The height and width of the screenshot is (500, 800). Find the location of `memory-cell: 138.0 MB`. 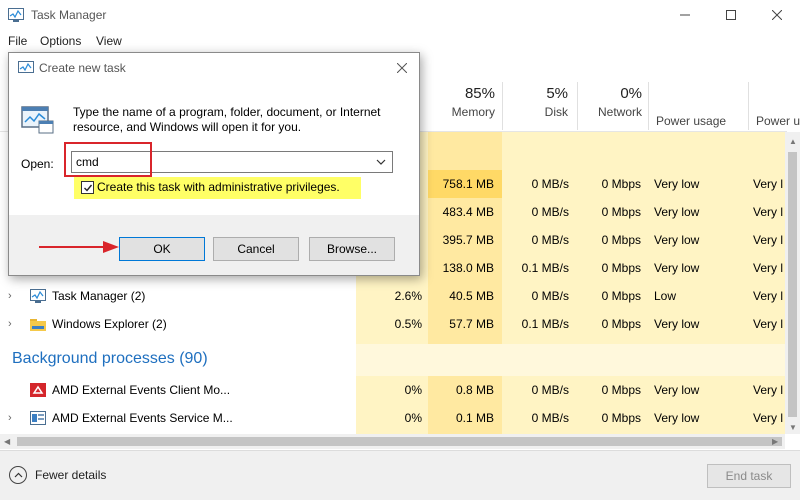

memory-cell: 138.0 MB is located at coordinates (468, 268).